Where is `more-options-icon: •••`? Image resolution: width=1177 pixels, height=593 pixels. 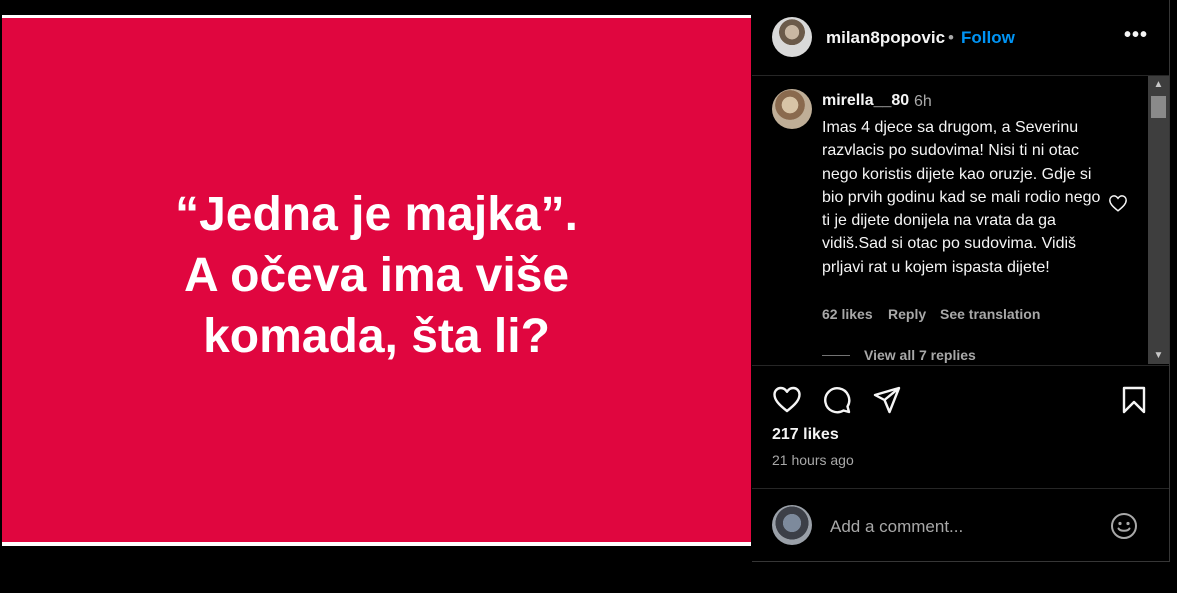
more-options-icon: ••• is located at coordinates (1136, 35).